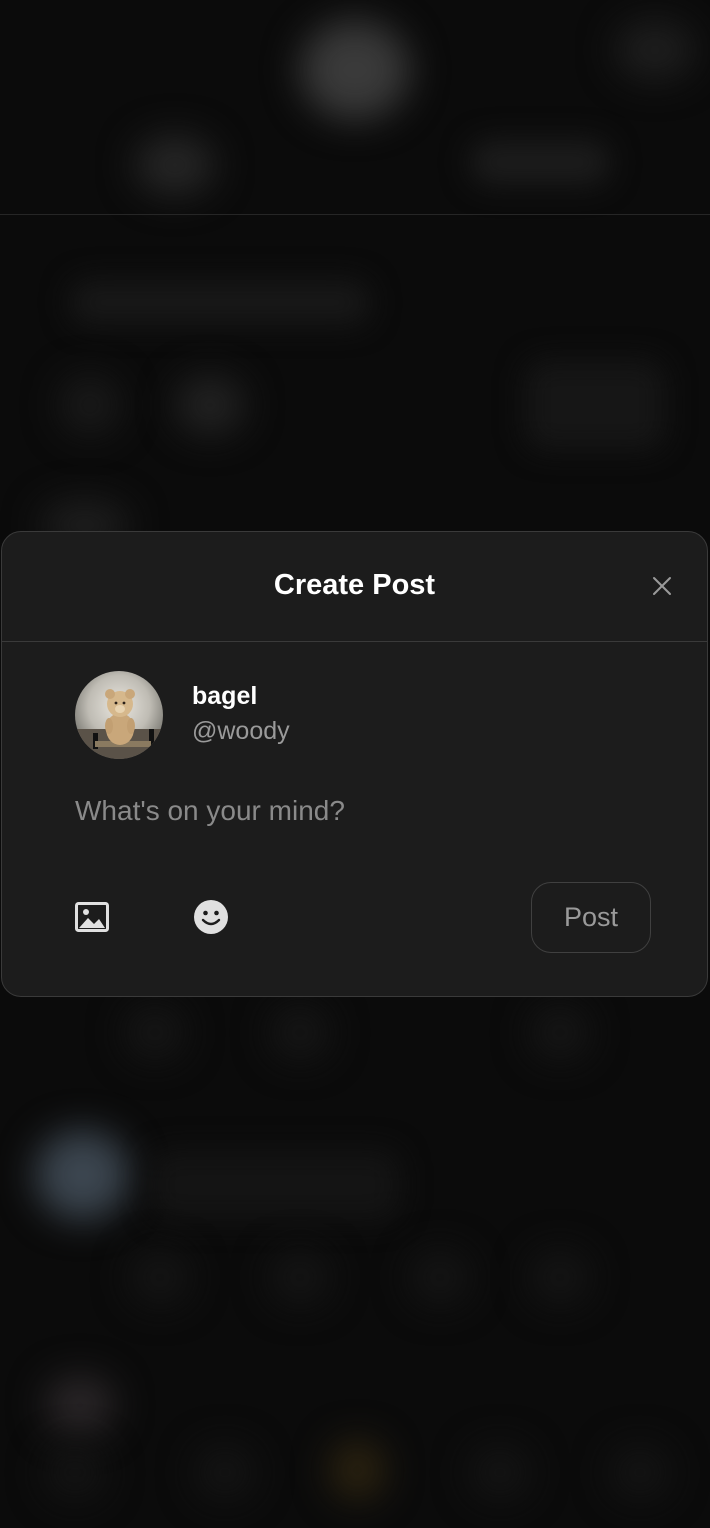 The height and width of the screenshot is (1528, 710). What do you see at coordinates (355, 70) in the screenshot?
I see `blurred-logo` at bounding box center [355, 70].